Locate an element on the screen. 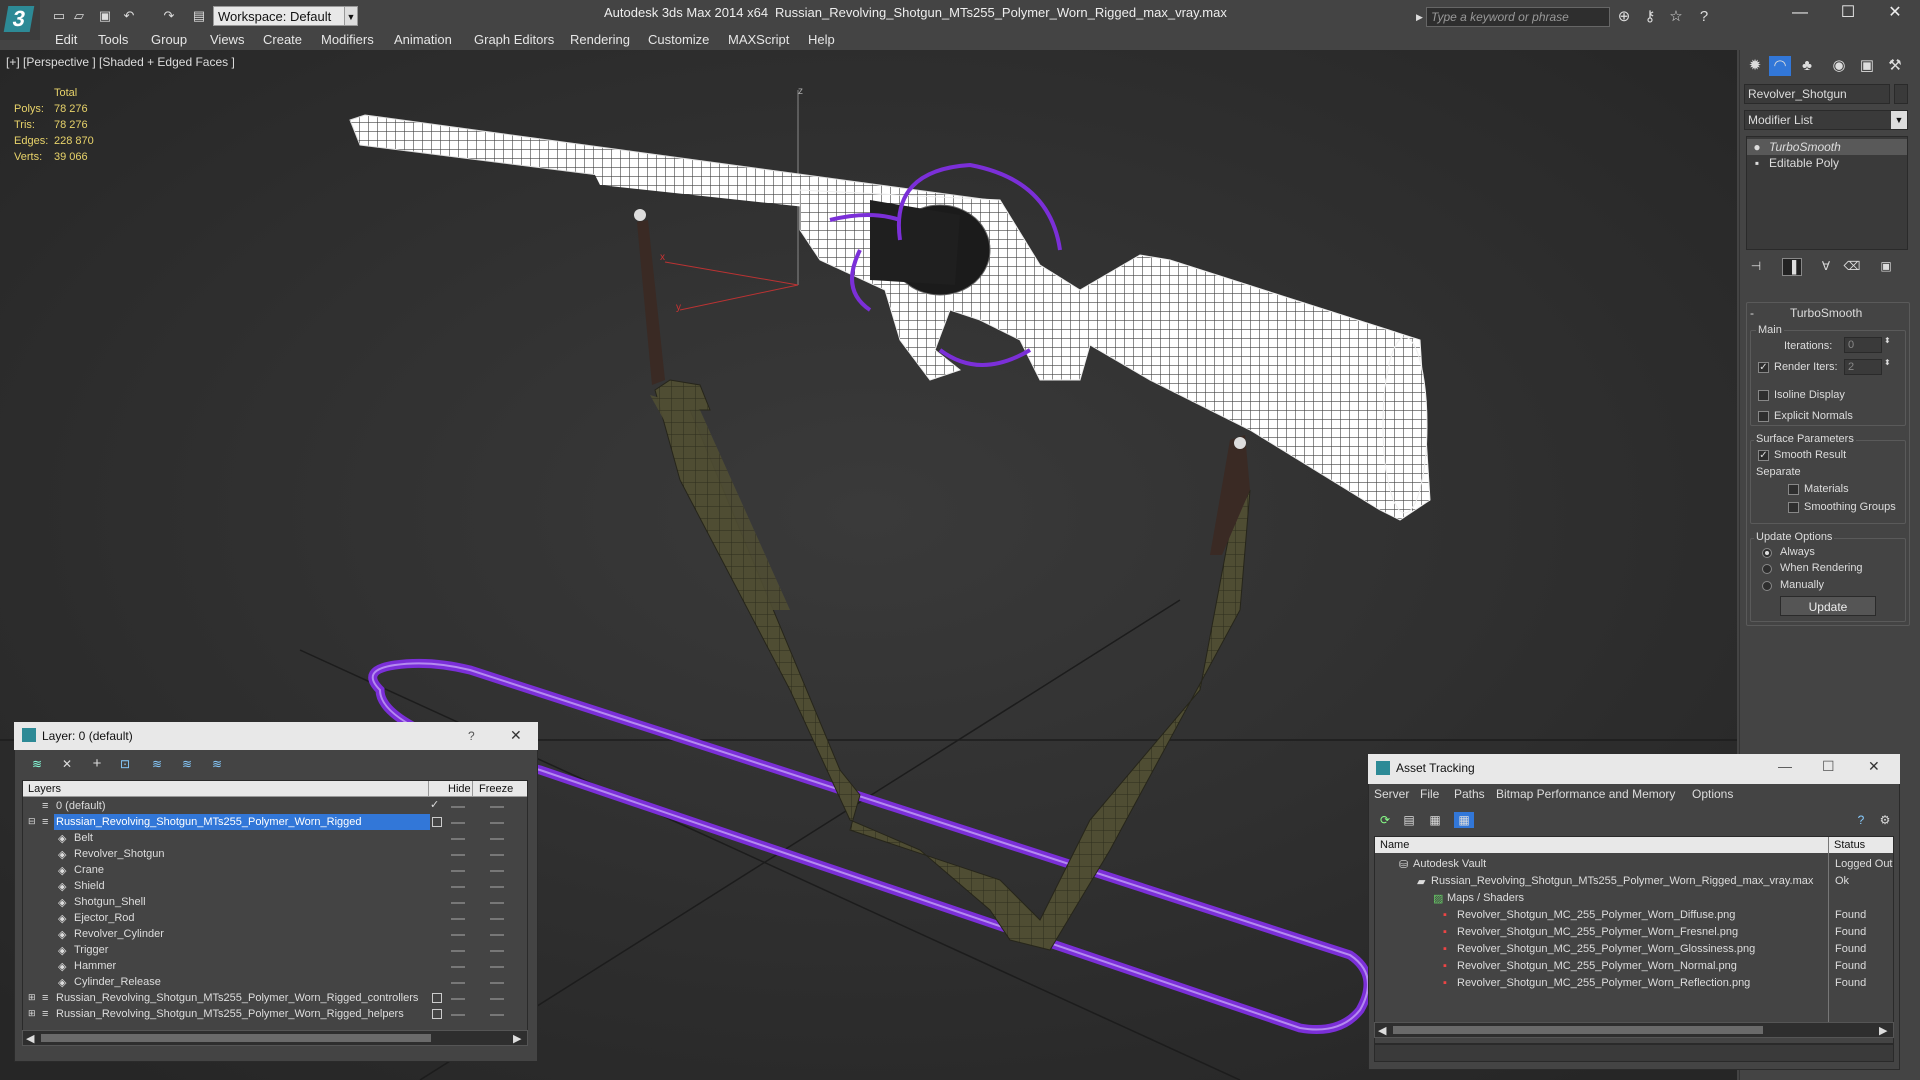  asset-row: ▨ Maps / Shaders is located at coordinates (1634, 898).